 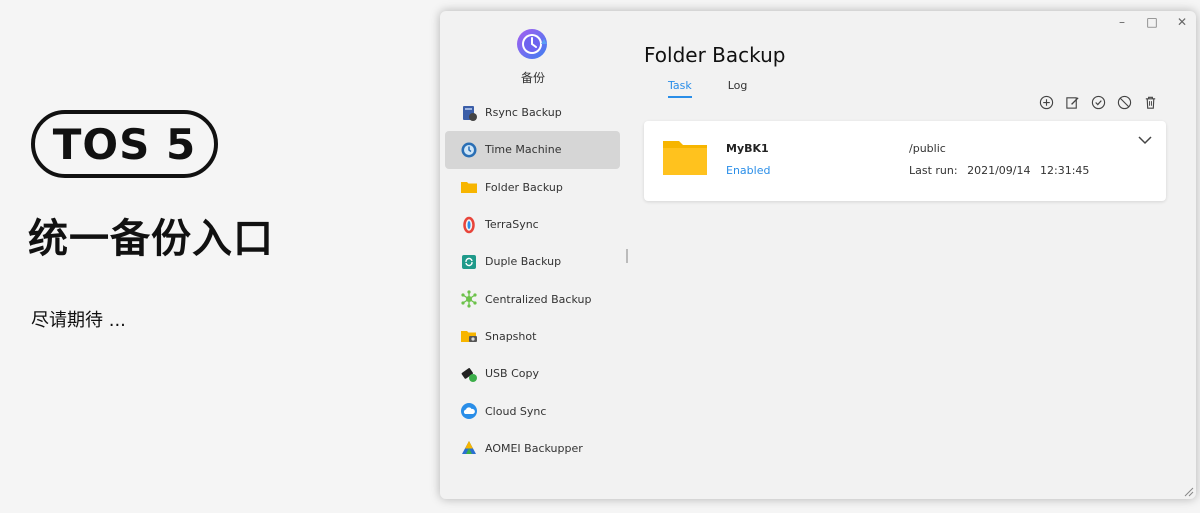 I want to click on sidebar-item-duple-backup: Duple Backup, so click(x=532, y=261).